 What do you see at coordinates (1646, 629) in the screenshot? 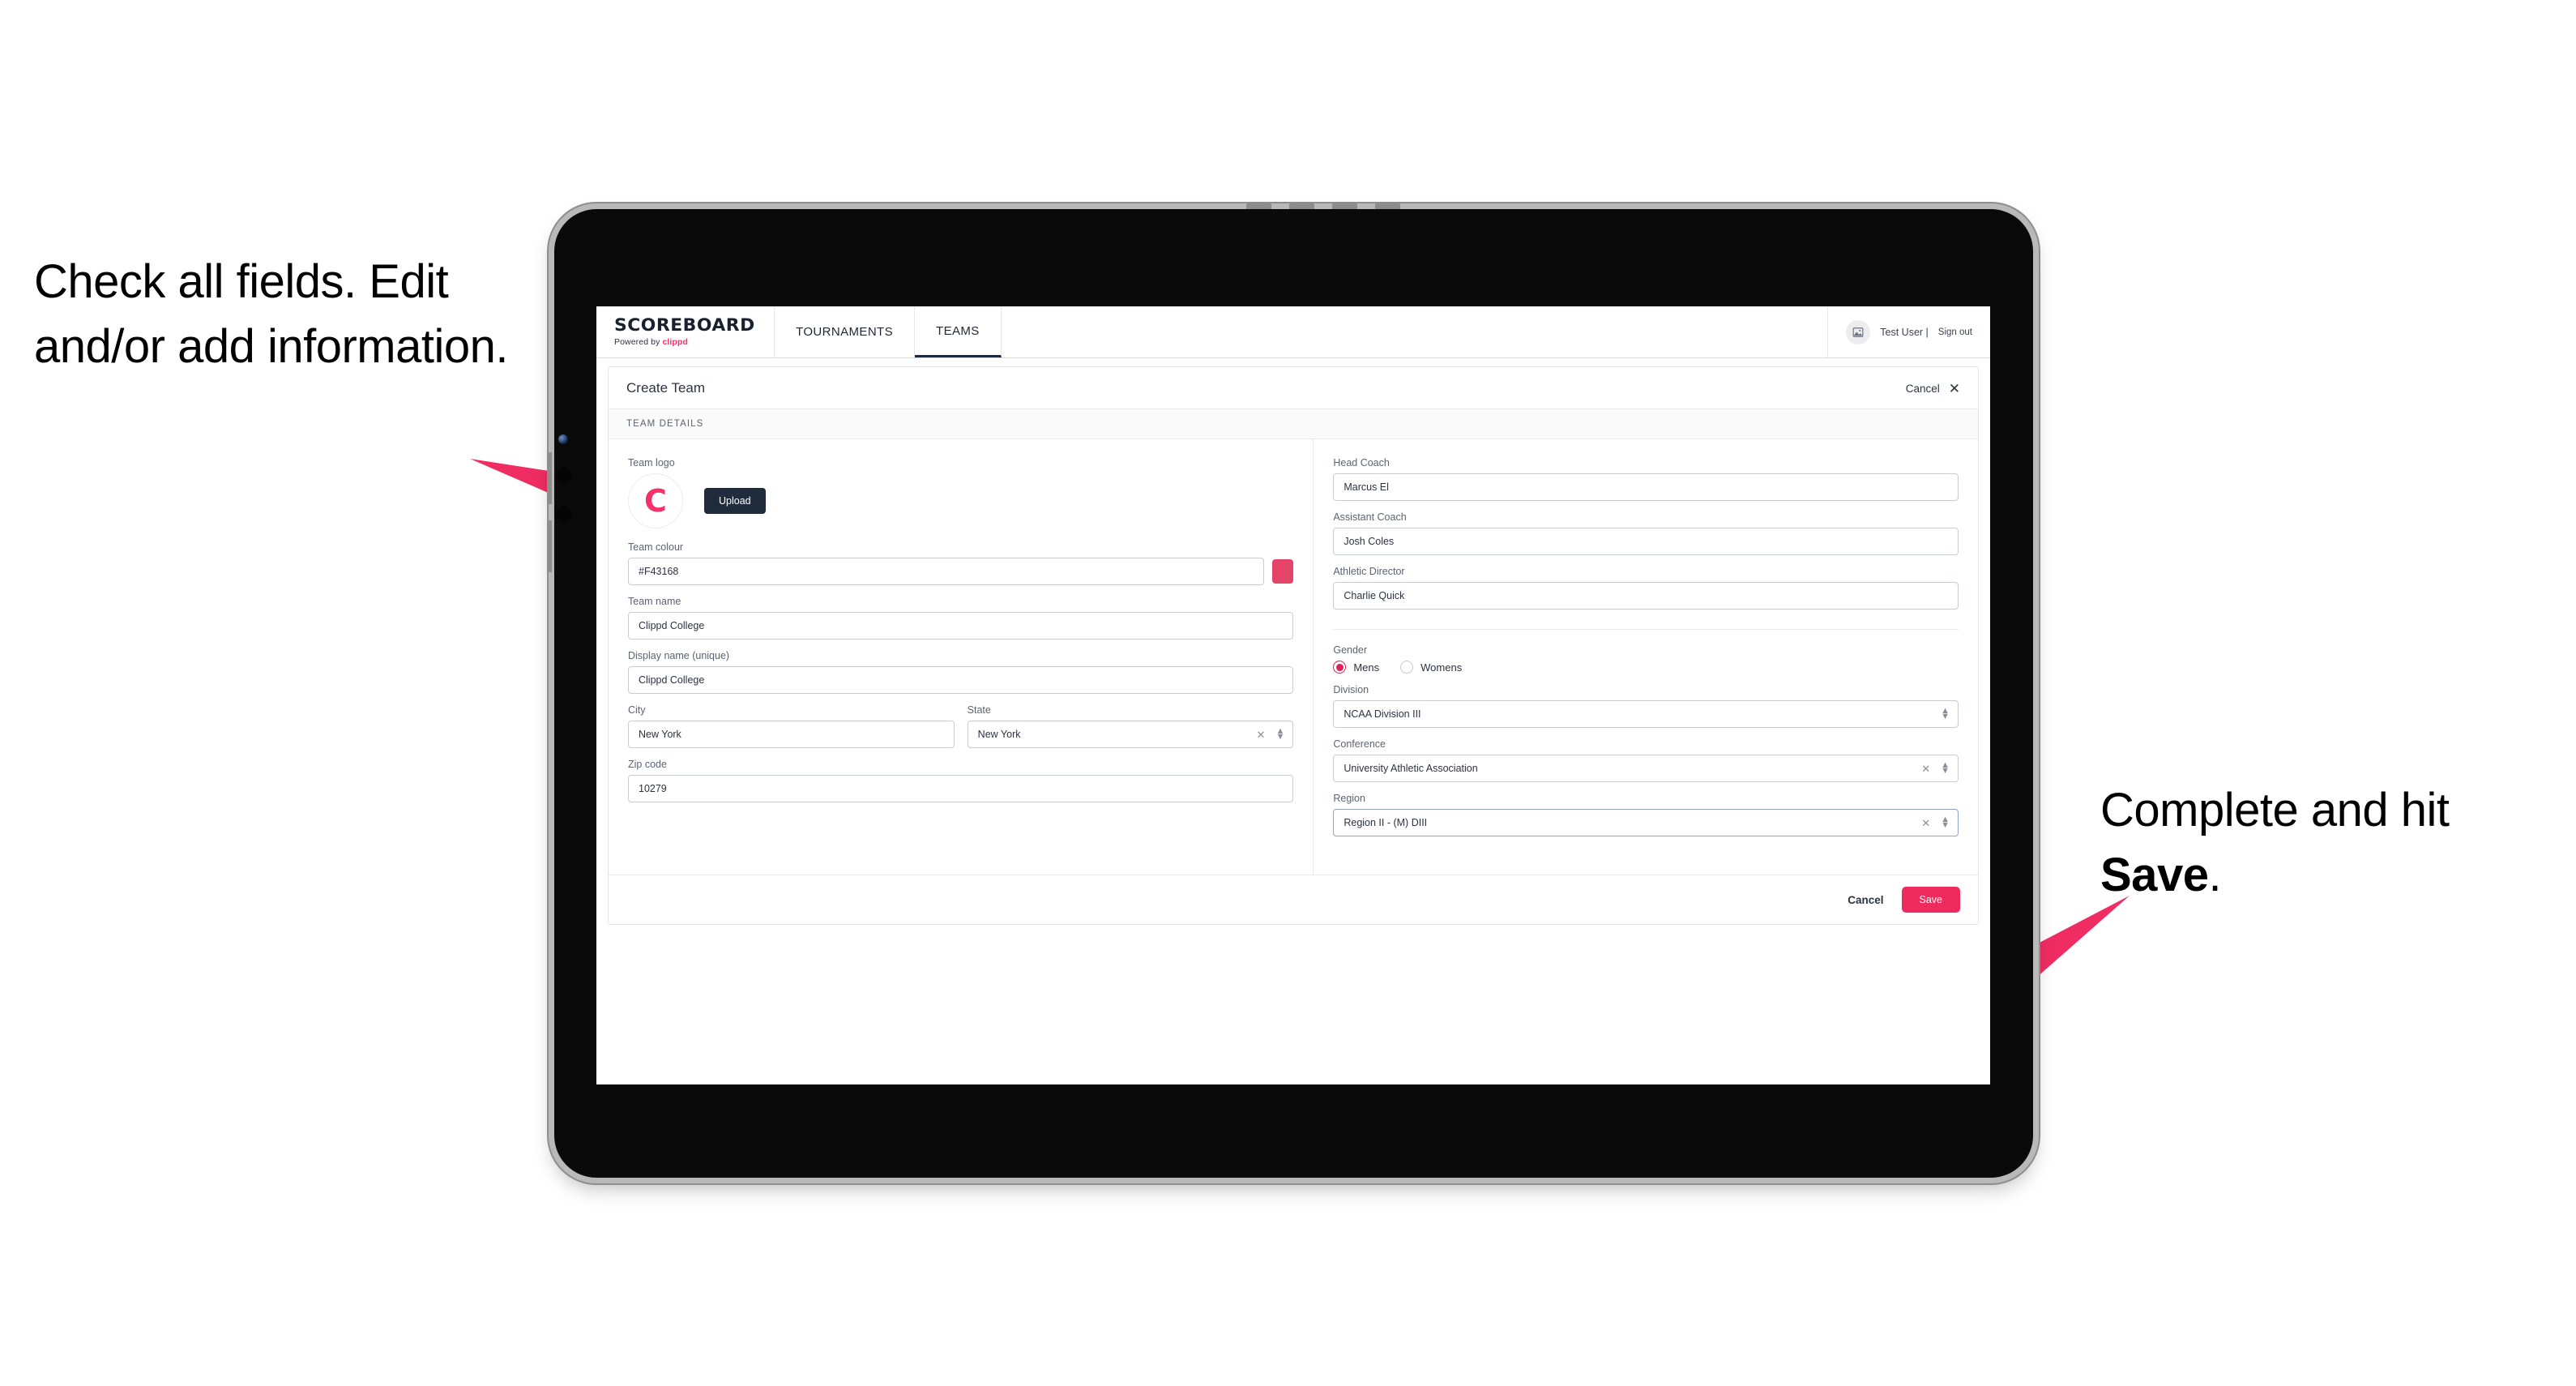
I see `section-divider` at bounding box center [1646, 629].